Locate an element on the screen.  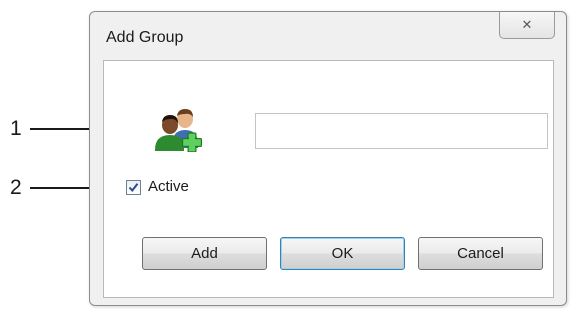
group-name-input is located at coordinates (401, 131).